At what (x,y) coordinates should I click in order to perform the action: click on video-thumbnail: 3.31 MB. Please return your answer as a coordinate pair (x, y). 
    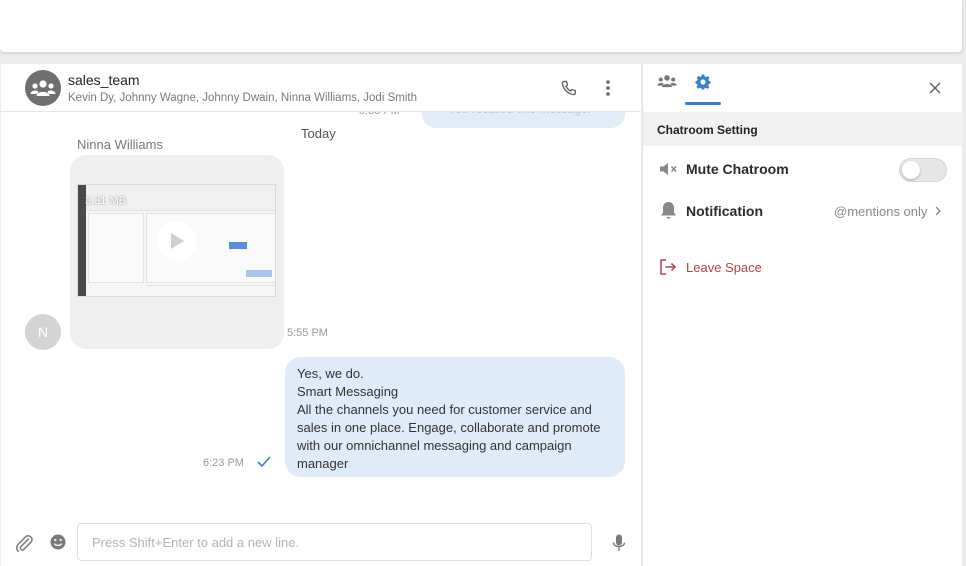
    Looking at the image, I should click on (176, 240).